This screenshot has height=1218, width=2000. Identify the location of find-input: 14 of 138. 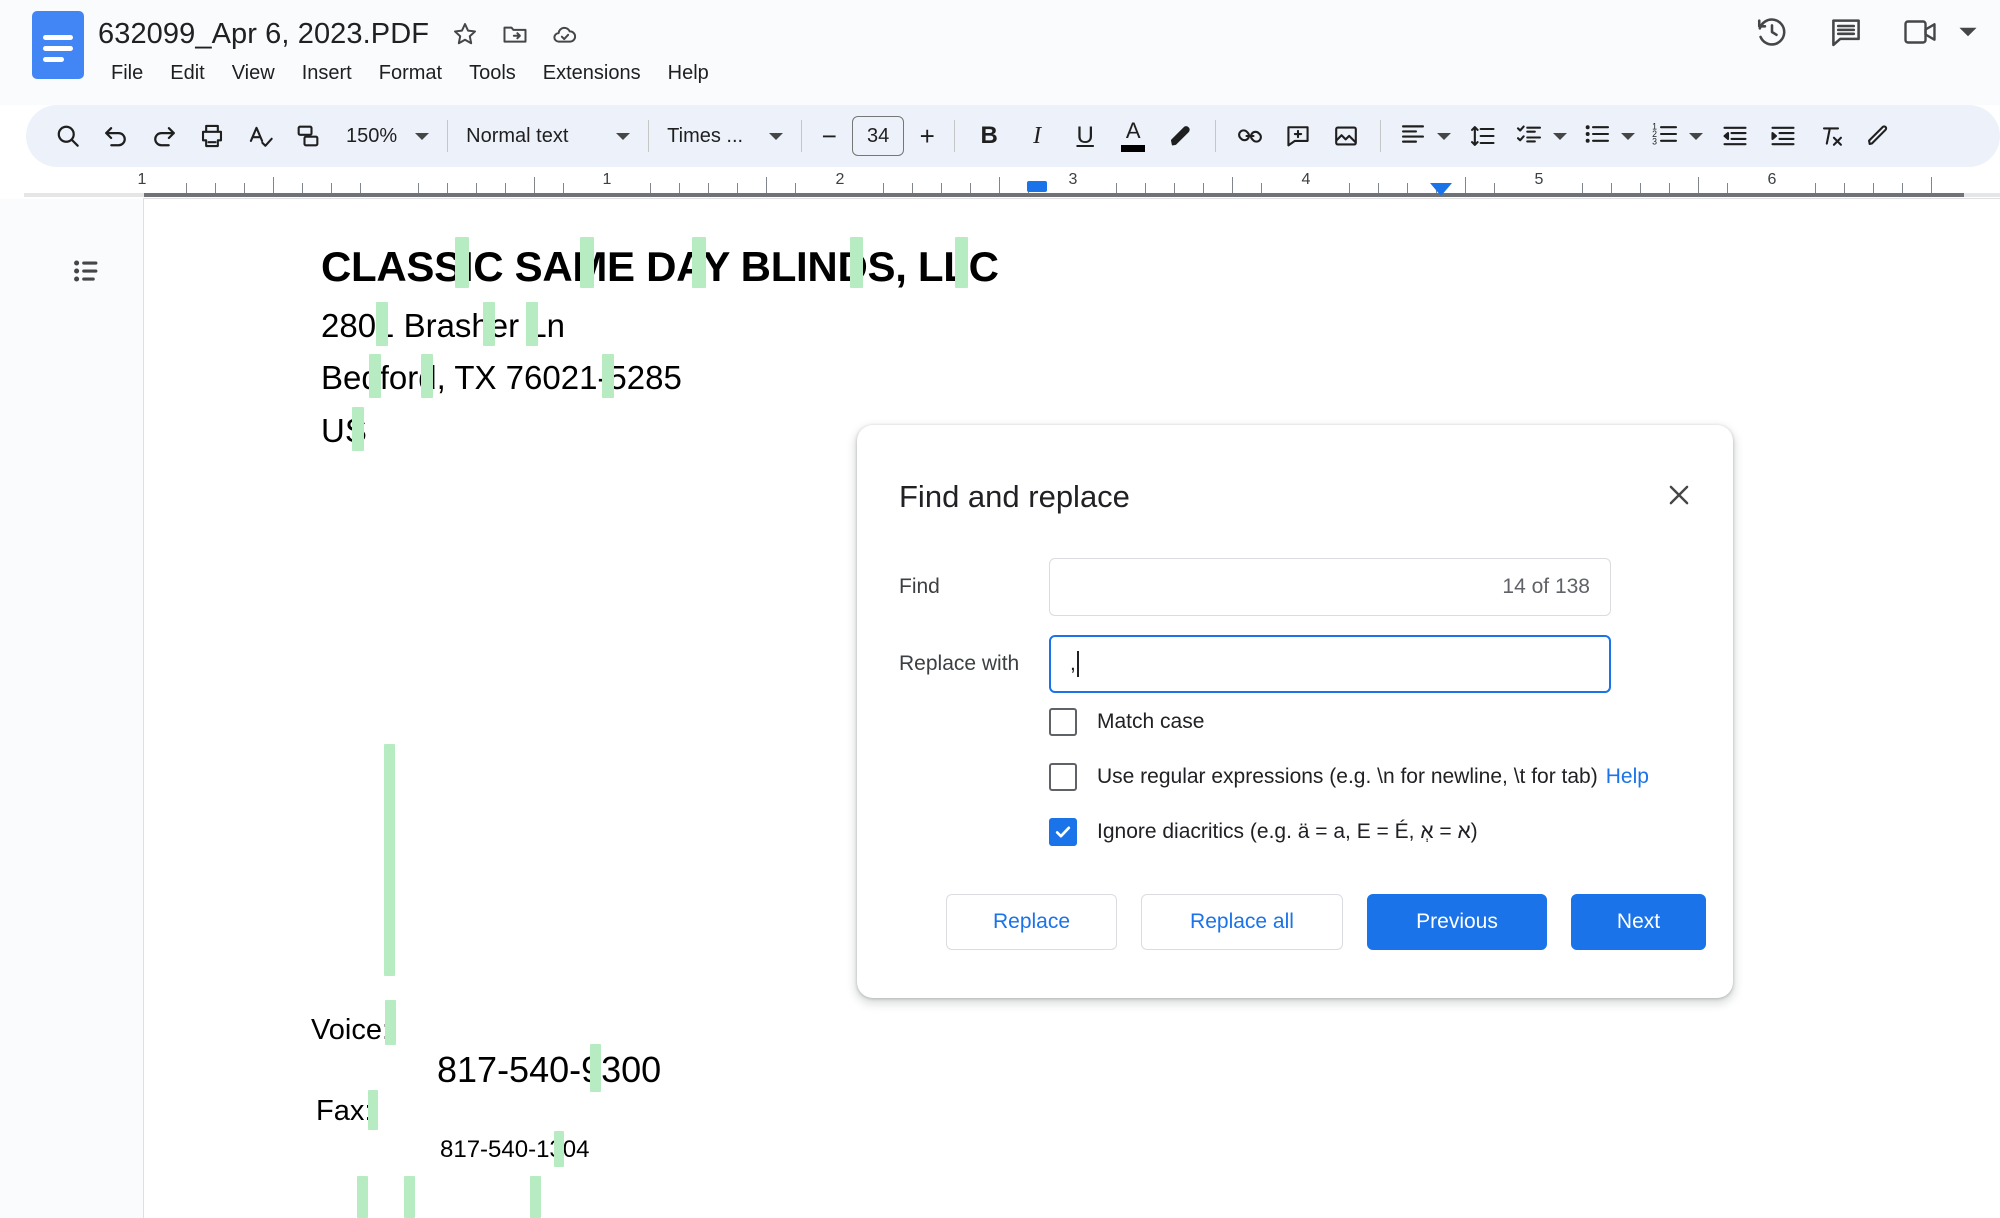
(1330, 587).